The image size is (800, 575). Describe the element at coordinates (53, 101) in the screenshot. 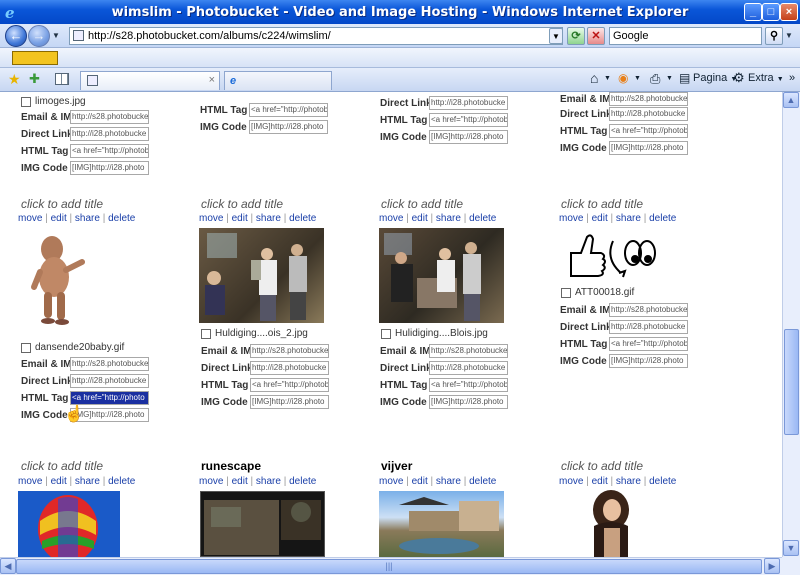

I see `file-checkbox: limoges.jpg` at that location.